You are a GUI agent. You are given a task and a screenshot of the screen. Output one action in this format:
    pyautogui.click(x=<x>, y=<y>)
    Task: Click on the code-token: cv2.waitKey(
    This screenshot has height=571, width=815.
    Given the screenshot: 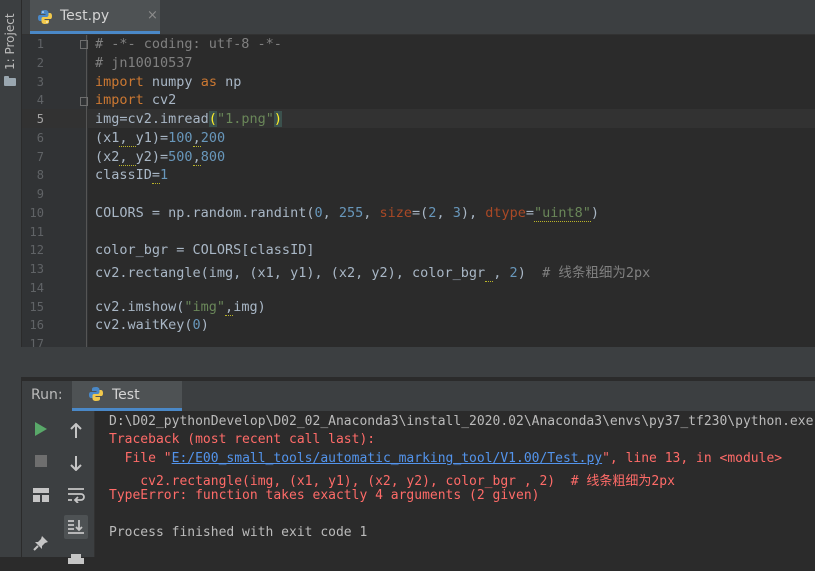 What is the action you would take?
    pyautogui.click(x=144, y=325)
    